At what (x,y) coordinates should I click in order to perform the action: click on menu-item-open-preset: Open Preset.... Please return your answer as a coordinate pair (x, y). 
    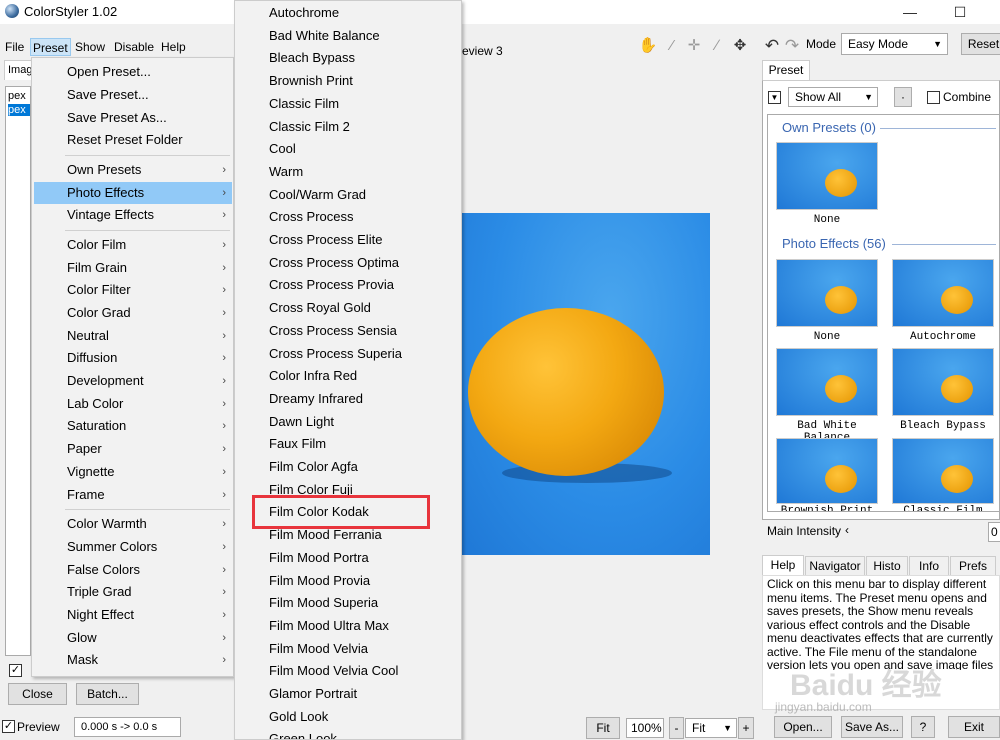
    Looking at the image, I should click on (133, 72).